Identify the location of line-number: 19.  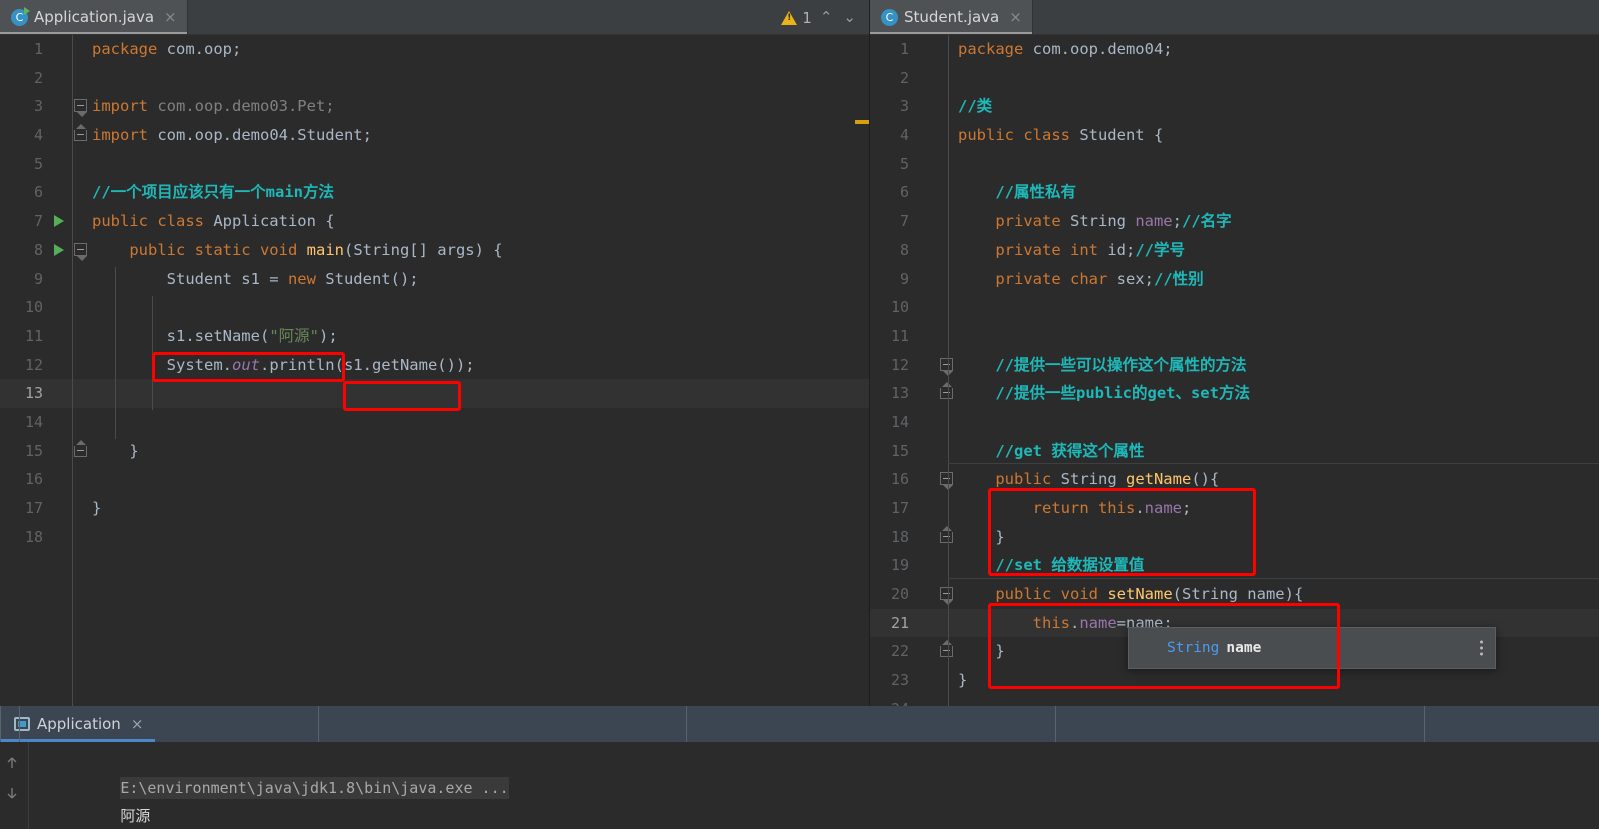
(894, 565).